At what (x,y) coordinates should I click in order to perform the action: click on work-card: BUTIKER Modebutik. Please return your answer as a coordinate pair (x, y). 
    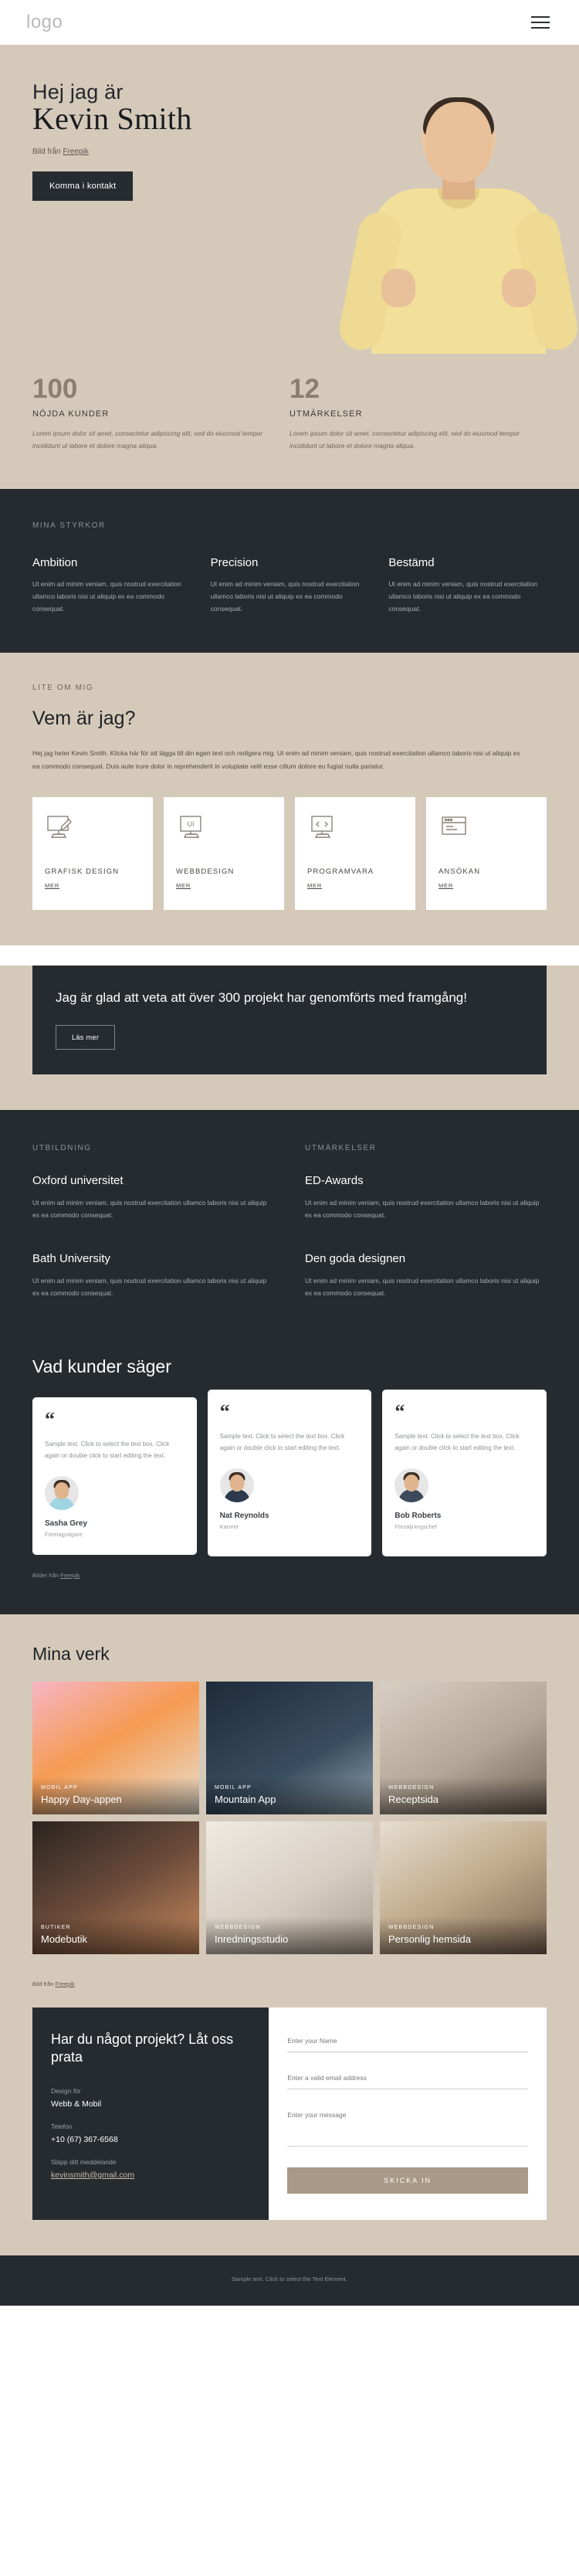
    Looking at the image, I should click on (115, 1888).